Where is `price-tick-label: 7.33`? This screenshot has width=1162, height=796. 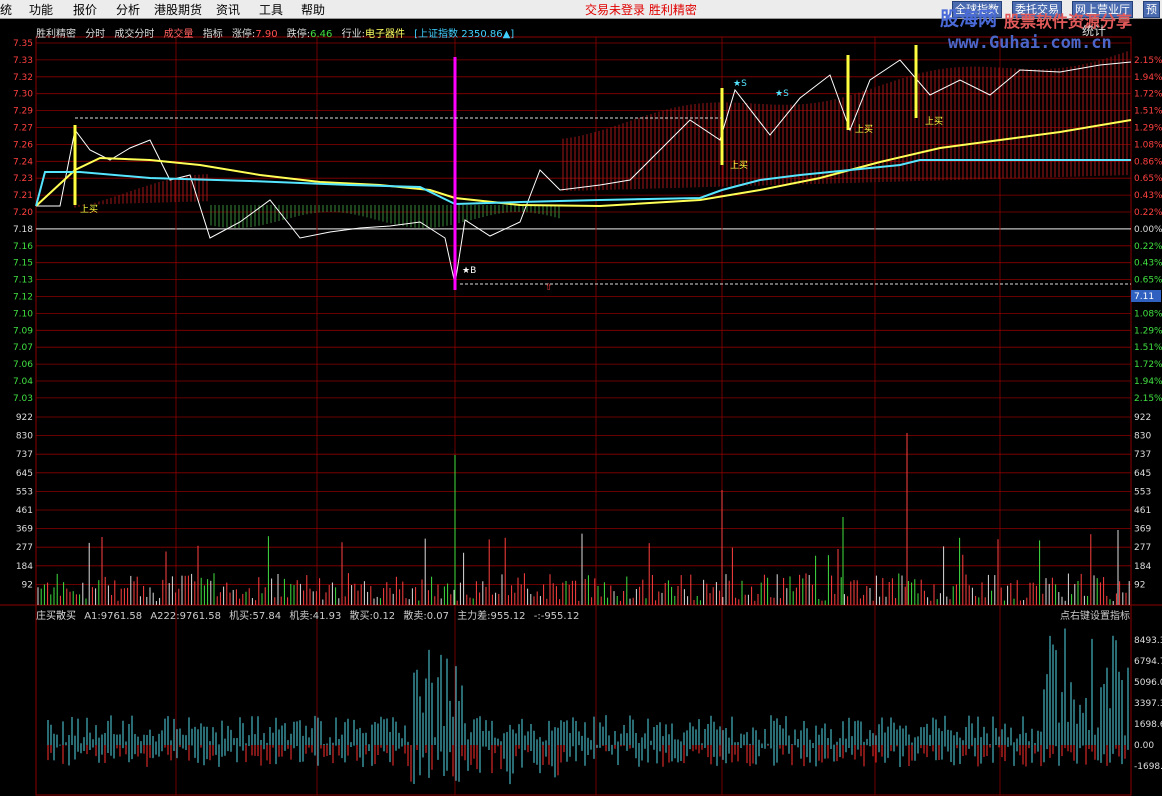
price-tick-label: 7.33 is located at coordinates (23, 61).